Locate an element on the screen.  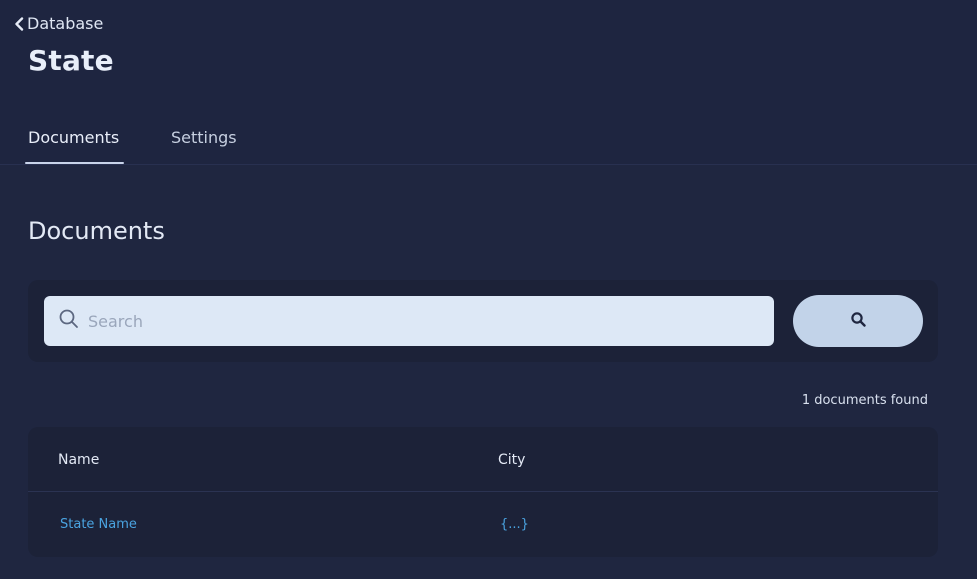
table-header: Name City is located at coordinates (483, 459).